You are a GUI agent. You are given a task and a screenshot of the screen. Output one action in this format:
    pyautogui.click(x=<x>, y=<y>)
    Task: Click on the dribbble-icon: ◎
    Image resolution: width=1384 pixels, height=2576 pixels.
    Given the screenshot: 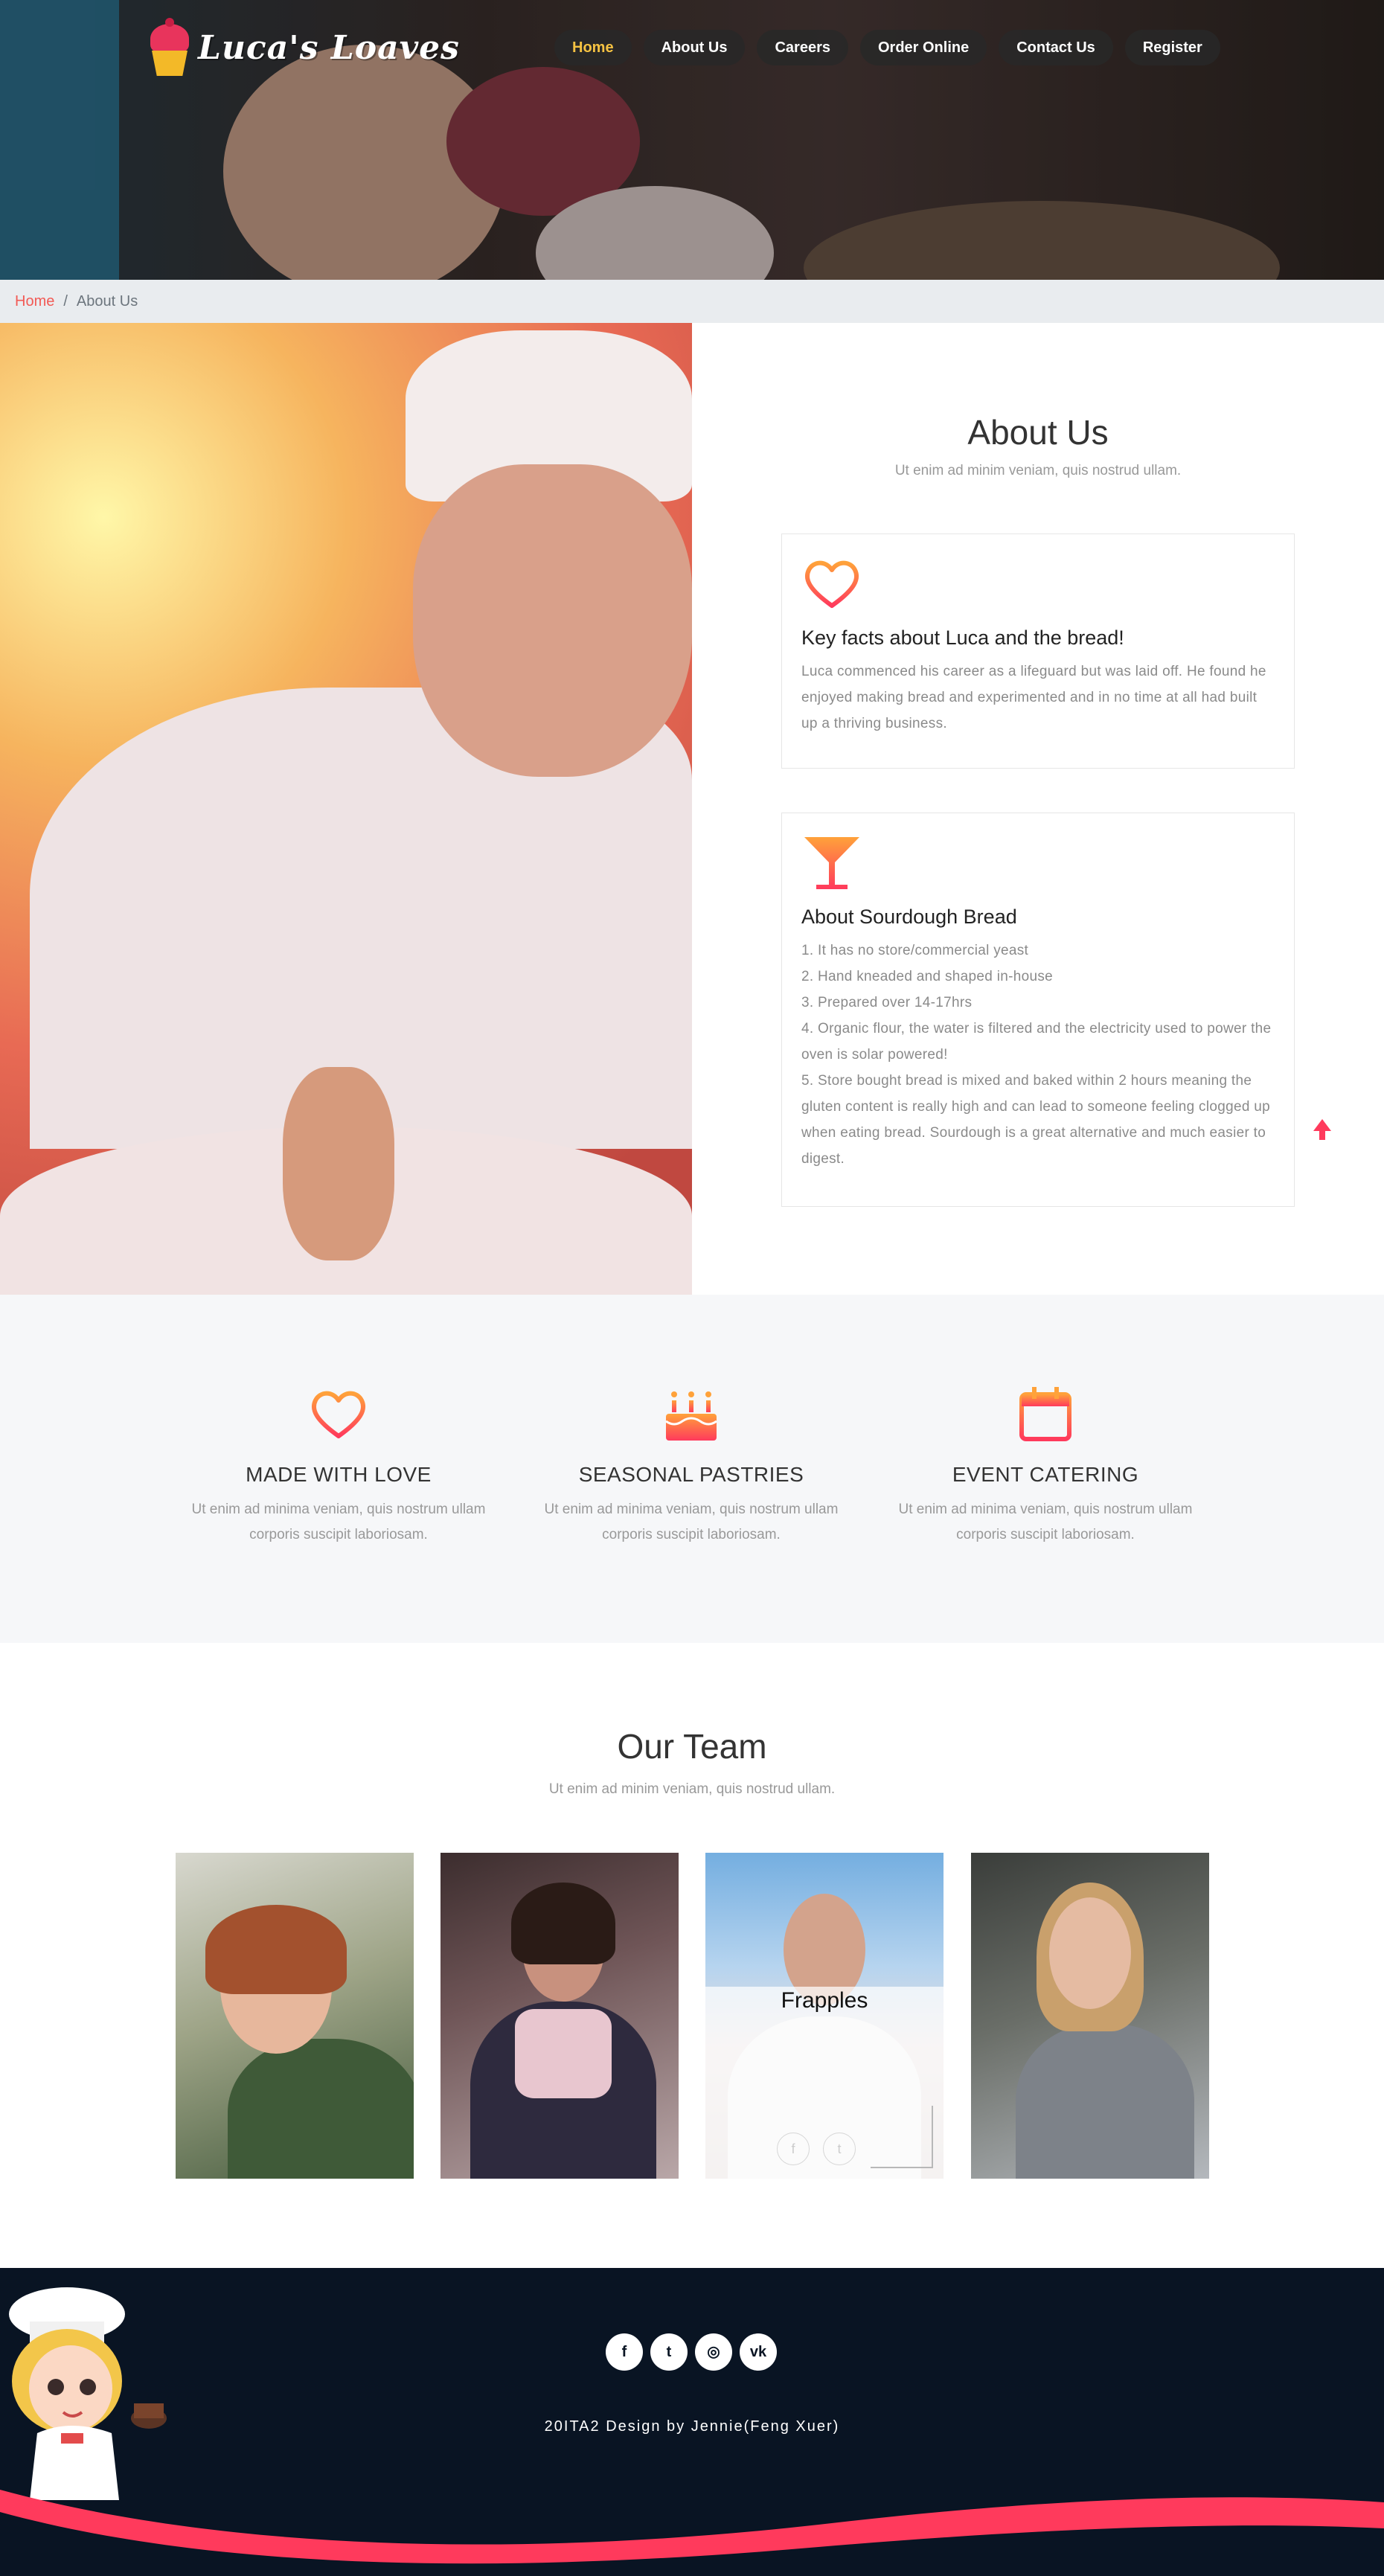 What is the action you would take?
    pyautogui.click(x=713, y=2352)
    